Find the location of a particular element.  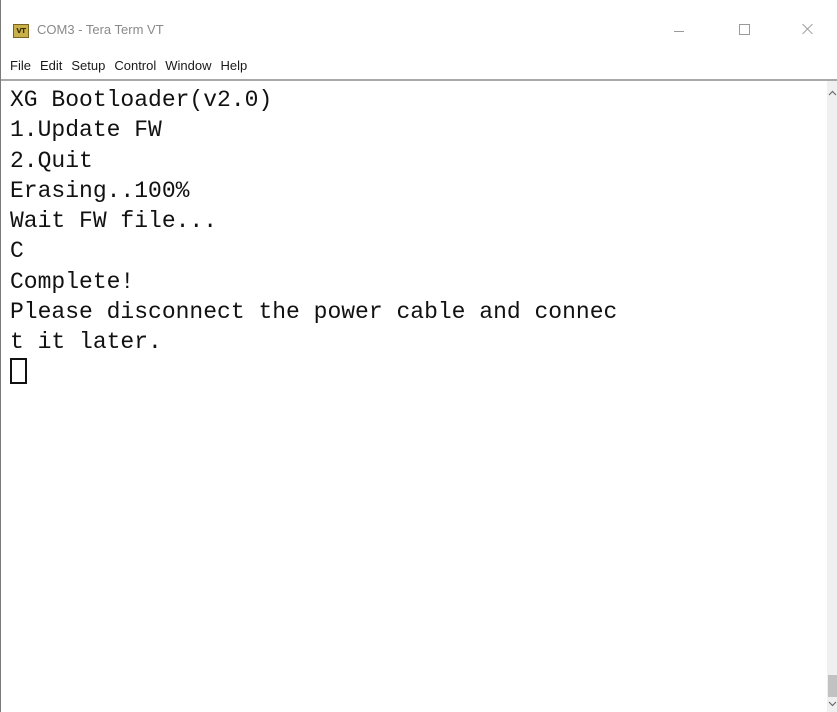

scroll-down-button is located at coordinates (832, 704).